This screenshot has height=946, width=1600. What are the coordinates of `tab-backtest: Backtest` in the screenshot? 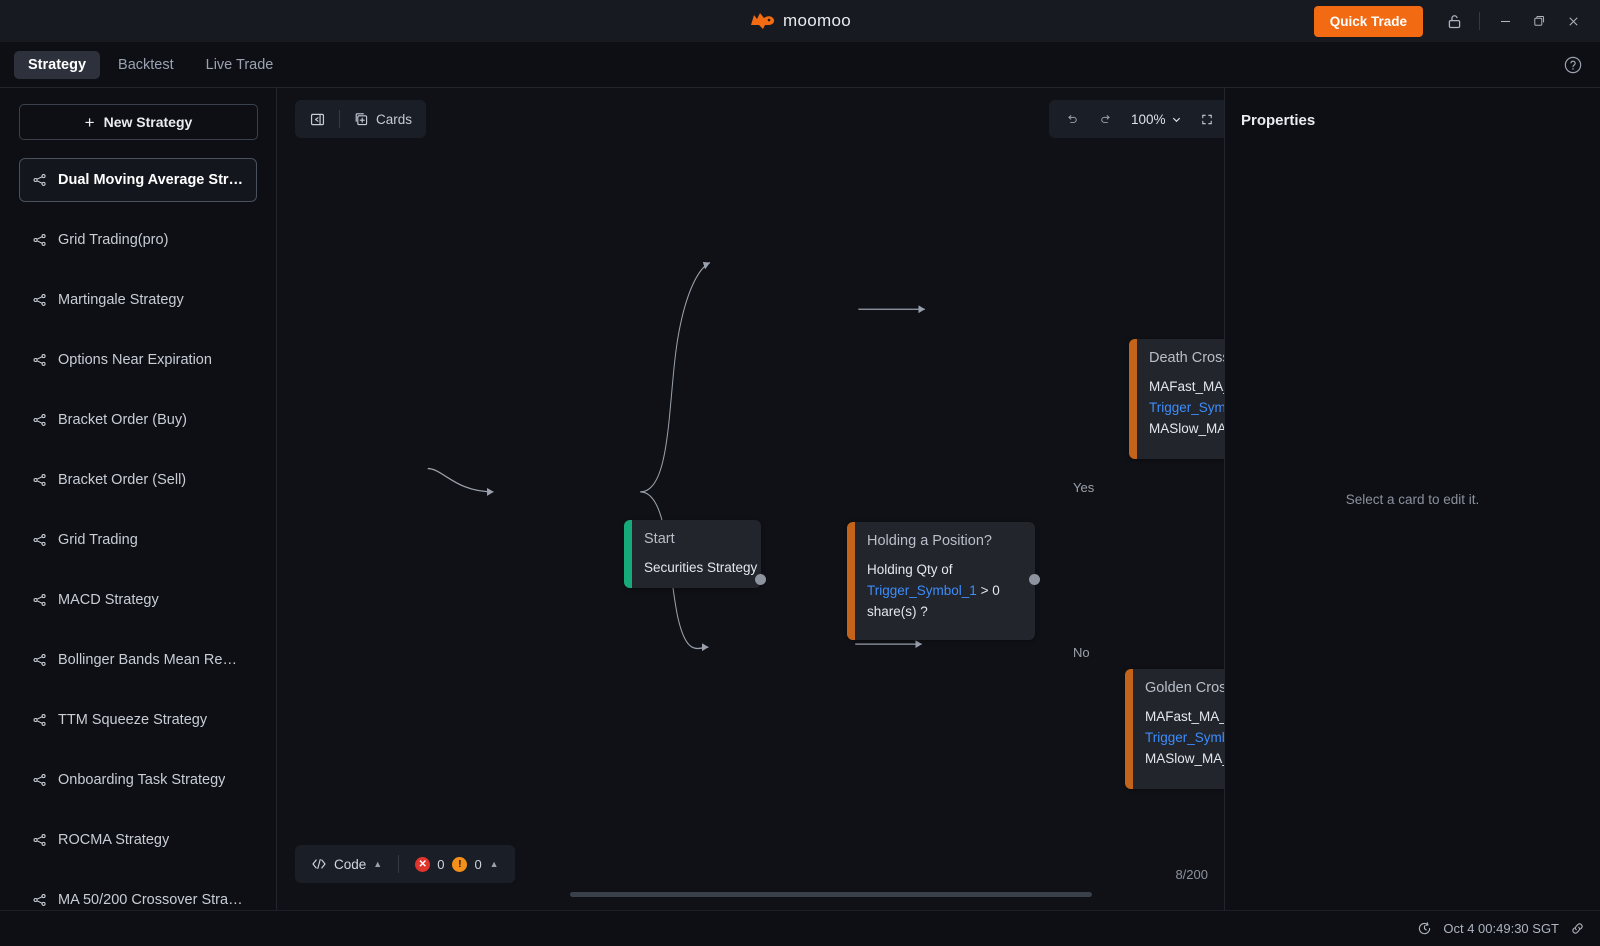 It's located at (146, 65).